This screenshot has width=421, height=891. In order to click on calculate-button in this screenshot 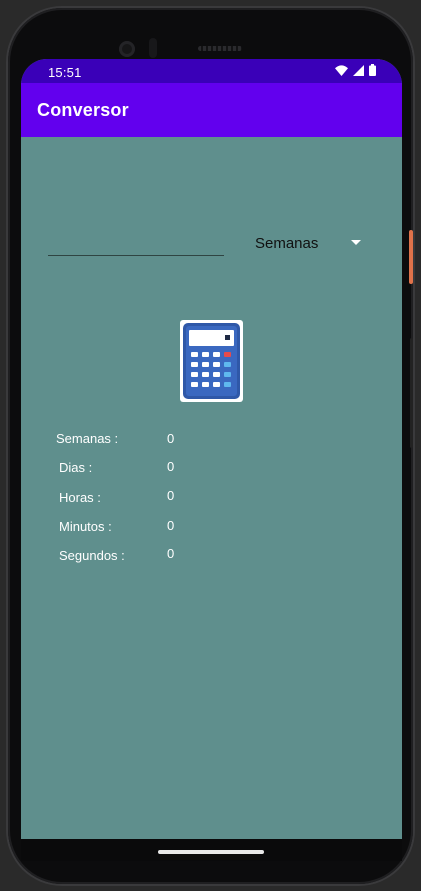, I will do `click(211, 361)`.